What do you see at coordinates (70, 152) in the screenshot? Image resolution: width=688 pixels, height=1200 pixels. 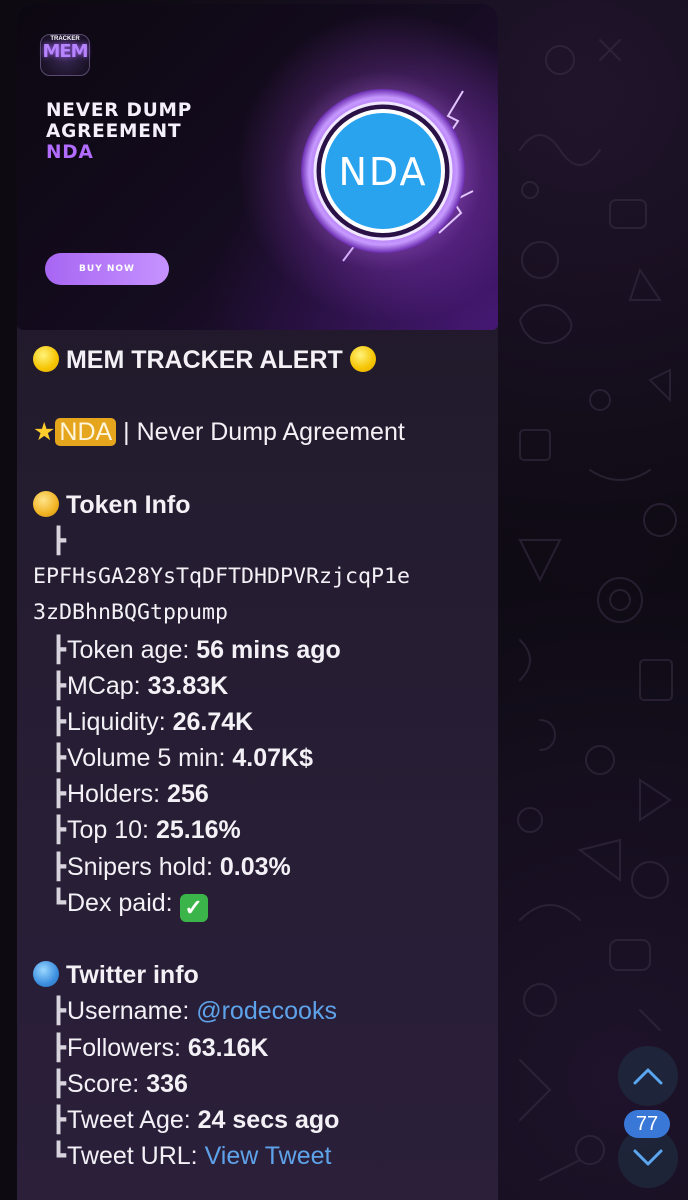 I see `banner-ticker: NDA` at bounding box center [70, 152].